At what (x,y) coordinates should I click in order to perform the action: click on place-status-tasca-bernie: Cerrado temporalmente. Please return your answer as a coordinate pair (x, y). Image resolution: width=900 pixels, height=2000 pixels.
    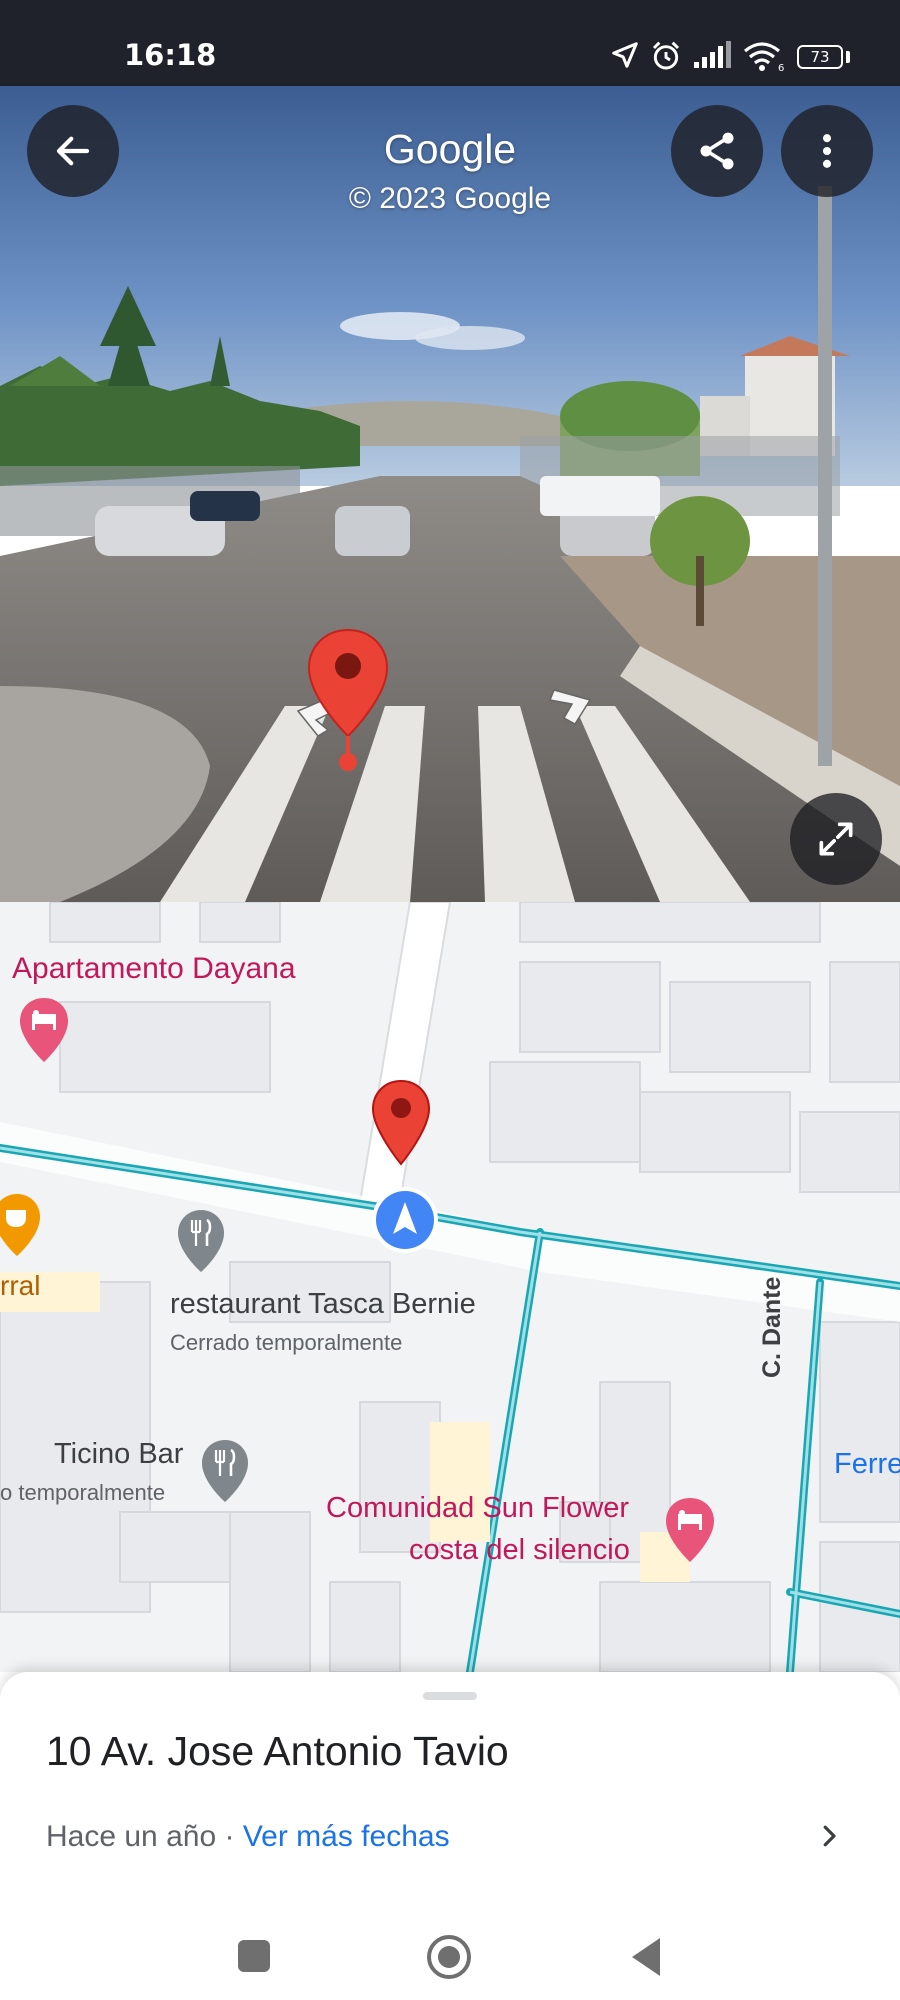
    Looking at the image, I should click on (286, 1342).